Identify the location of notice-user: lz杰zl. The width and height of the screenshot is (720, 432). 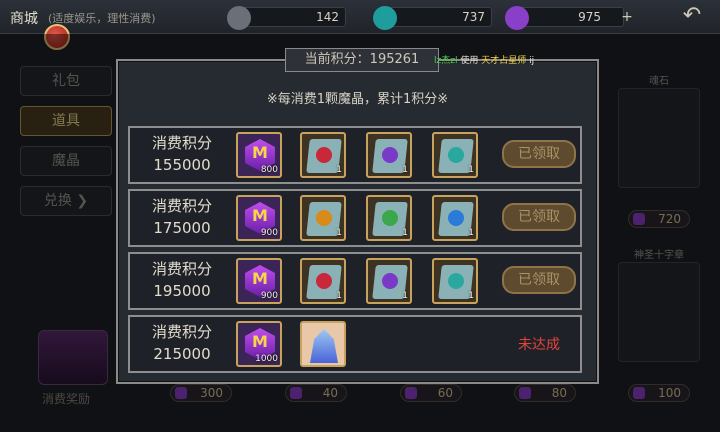
(446, 61).